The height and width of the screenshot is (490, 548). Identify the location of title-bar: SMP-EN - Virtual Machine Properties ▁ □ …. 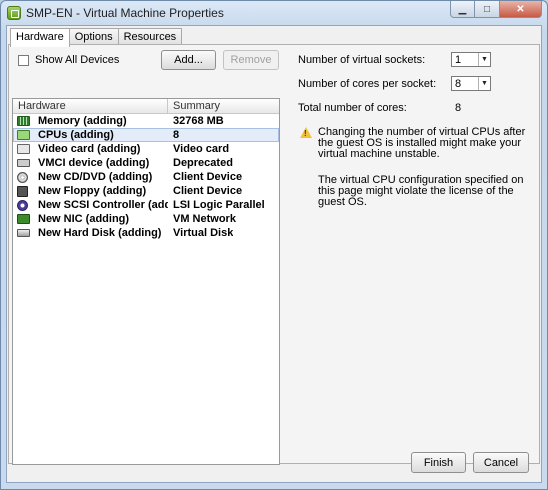
(274, 13).